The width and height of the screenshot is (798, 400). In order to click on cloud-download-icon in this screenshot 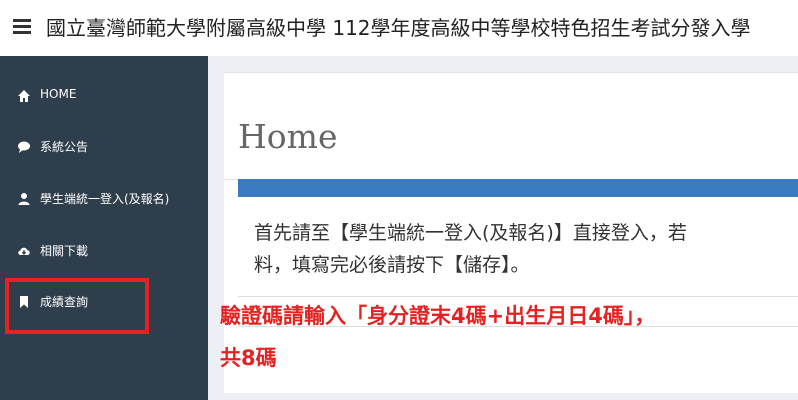, I will do `click(24, 251)`.